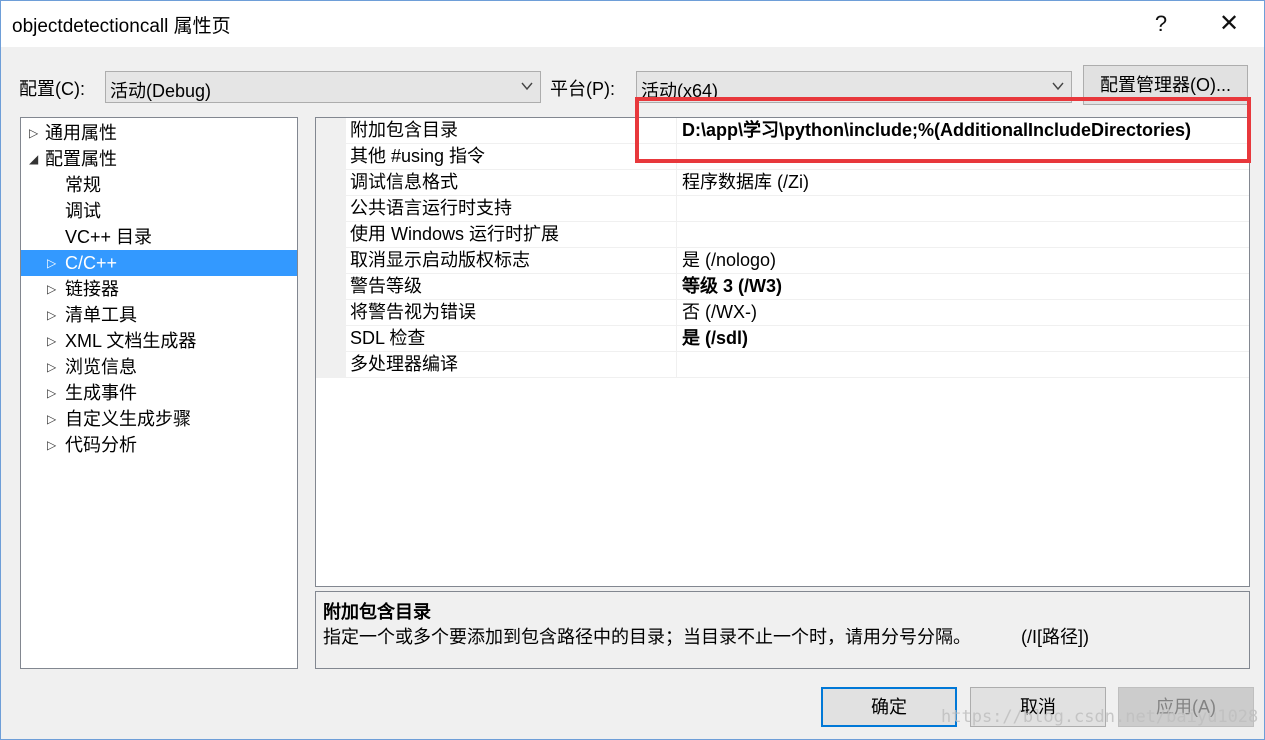 The width and height of the screenshot is (1265, 740). I want to click on property-row: 多处理器编译, so click(782, 365).